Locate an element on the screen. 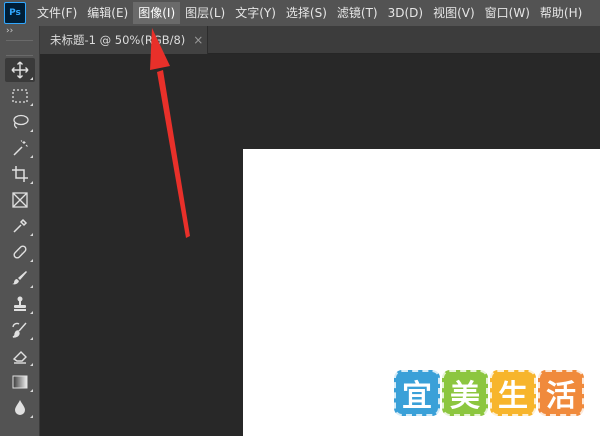  magic-wand-icon is located at coordinates (20, 148).